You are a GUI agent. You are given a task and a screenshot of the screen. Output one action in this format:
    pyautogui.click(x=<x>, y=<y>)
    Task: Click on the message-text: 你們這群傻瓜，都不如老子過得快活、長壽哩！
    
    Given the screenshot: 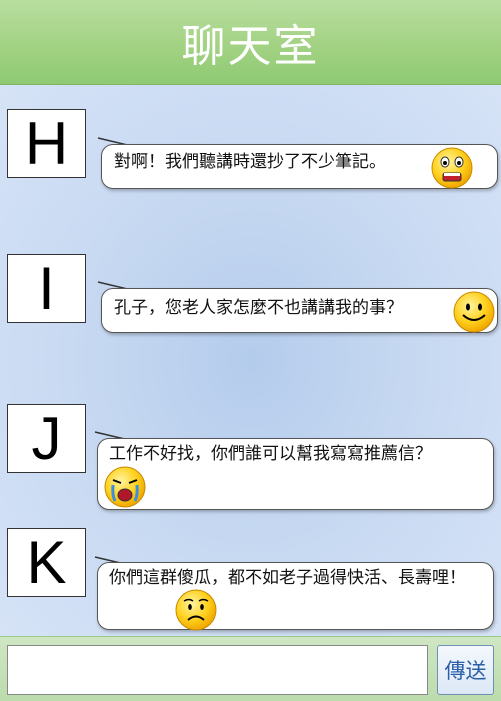 What is the action you would take?
    pyautogui.click(x=287, y=578)
    